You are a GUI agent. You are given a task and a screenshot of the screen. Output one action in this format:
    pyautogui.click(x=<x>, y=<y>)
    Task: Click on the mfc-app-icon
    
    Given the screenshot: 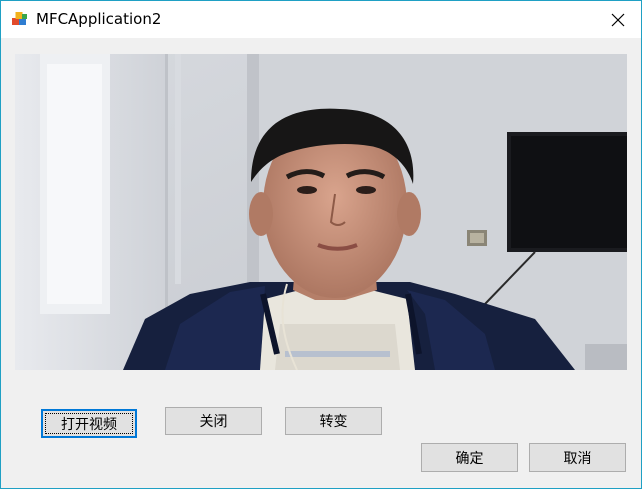 What is the action you would take?
    pyautogui.click(x=20, y=19)
    